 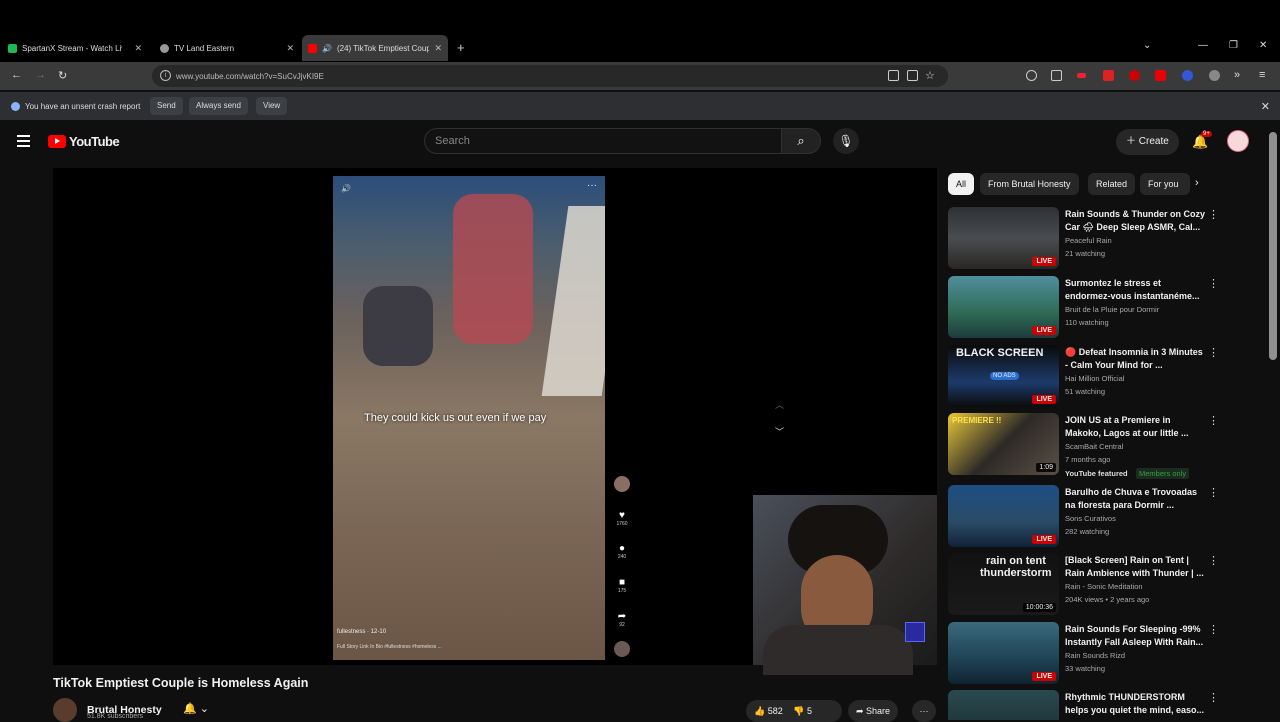 I want to click on page-scrollbar, so click(x=1273, y=246).